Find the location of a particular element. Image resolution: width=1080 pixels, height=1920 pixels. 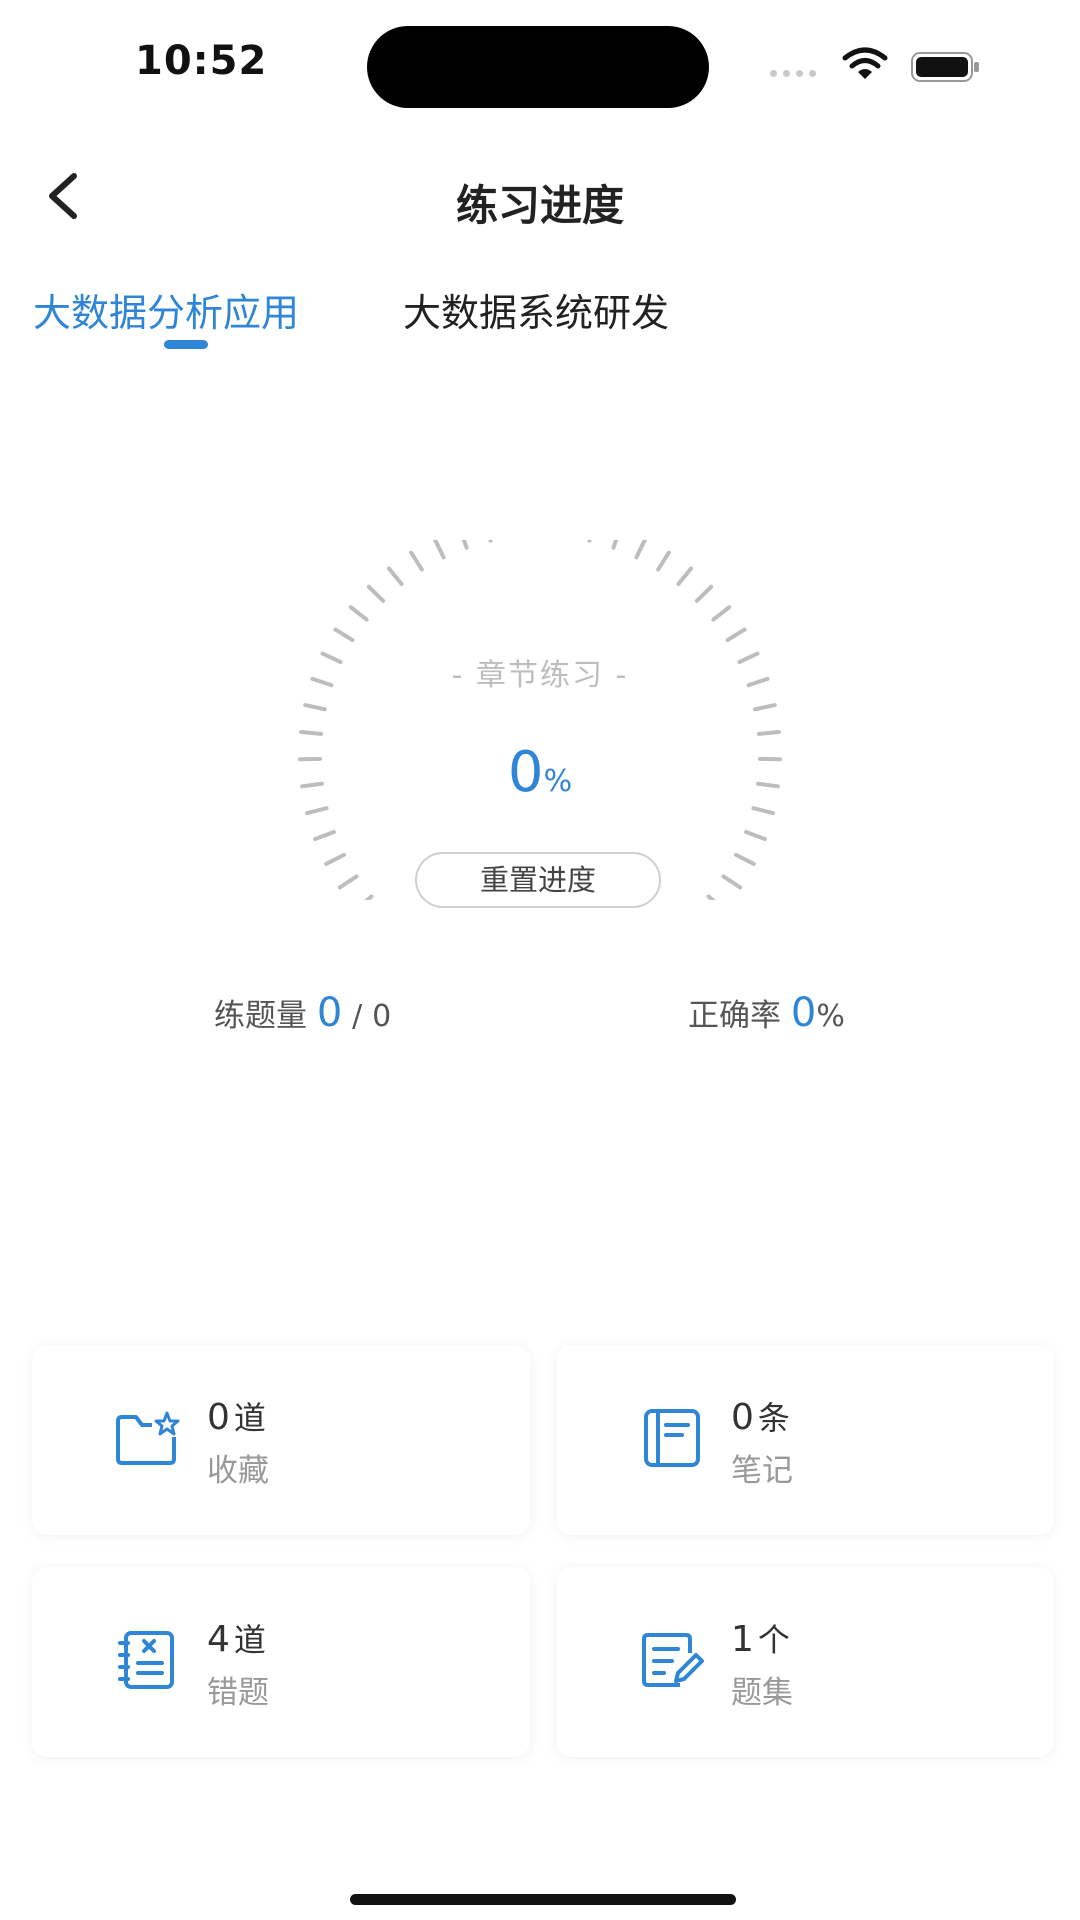

favorites-count: 0道 is located at coordinates (236, 1416).